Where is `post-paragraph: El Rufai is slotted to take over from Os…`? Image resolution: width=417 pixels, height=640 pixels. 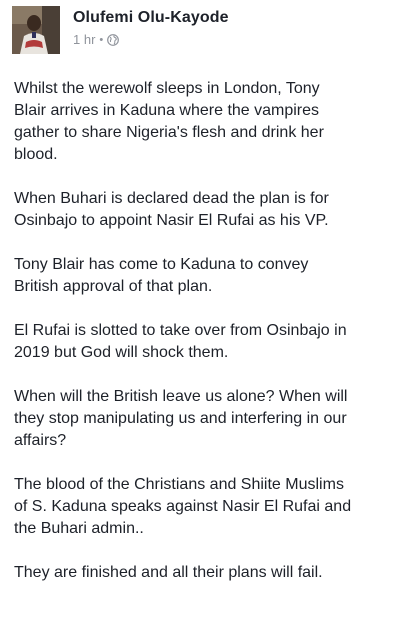 post-paragraph: El Rufai is slotted to take over from Os… is located at coordinates (180, 341).